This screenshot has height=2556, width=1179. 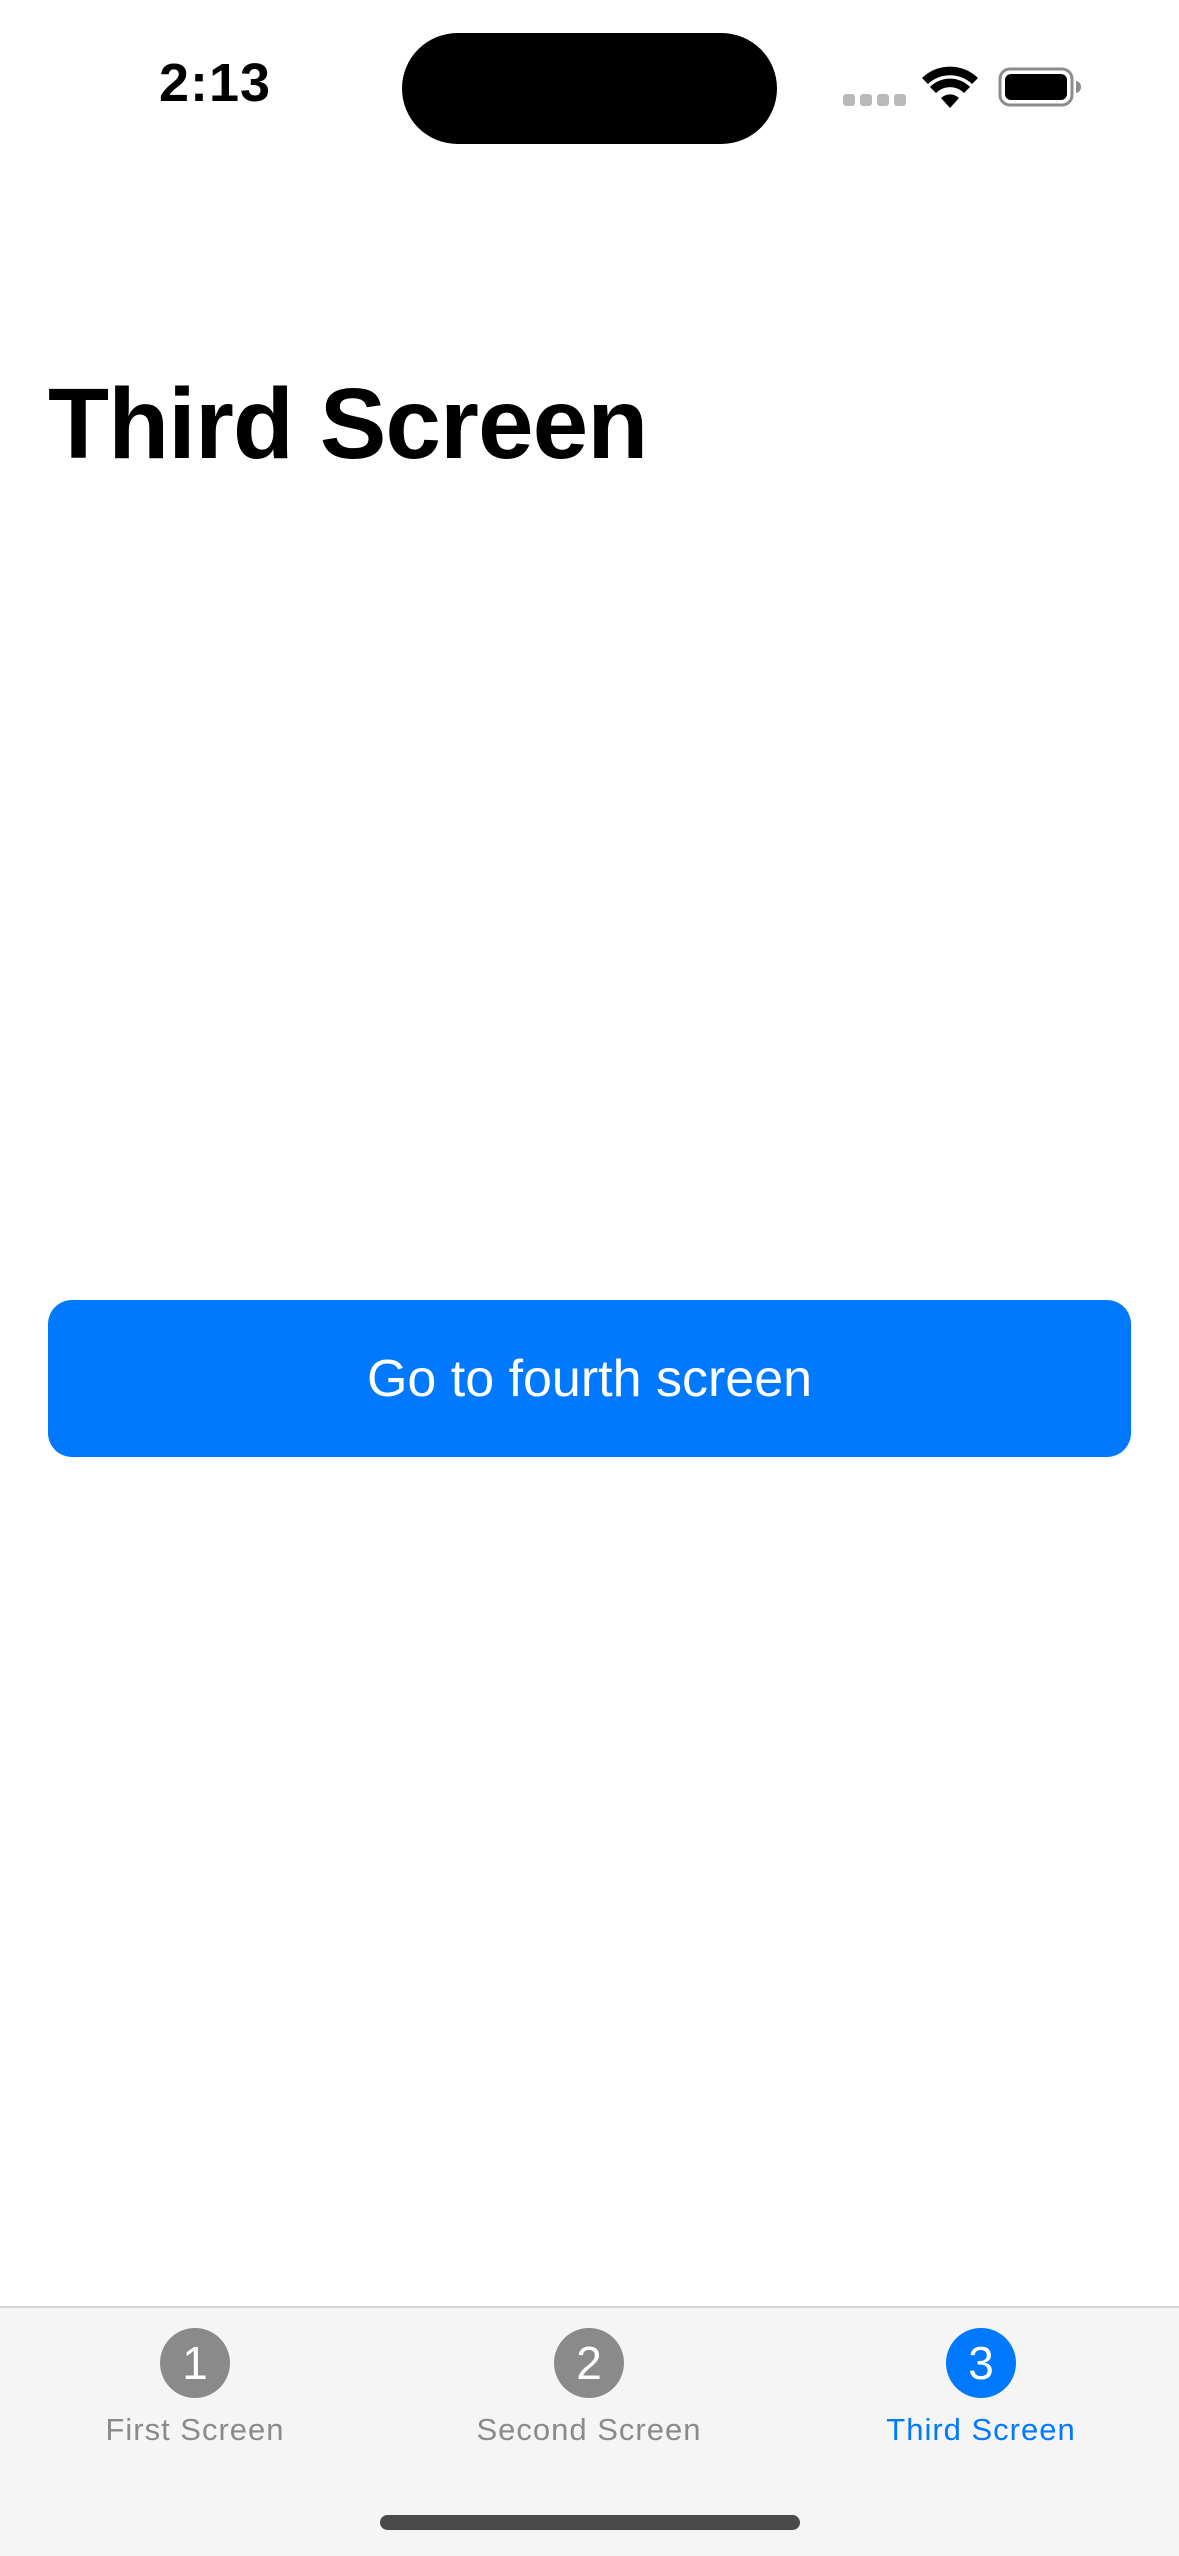 I want to click on number-2-circle-icon: 2, so click(x=589, y=2363).